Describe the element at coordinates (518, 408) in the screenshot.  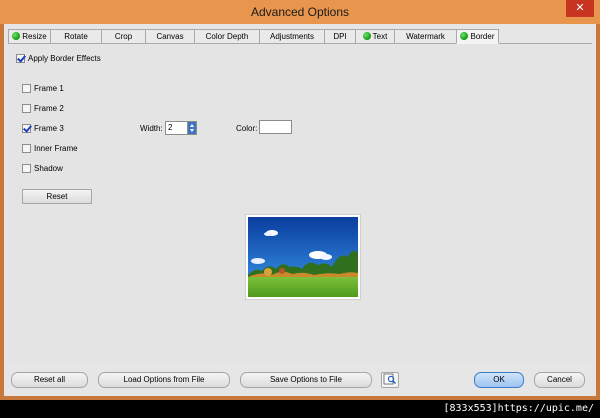
I see `watermark-text: [833x553]https://upic.me/` at that location.